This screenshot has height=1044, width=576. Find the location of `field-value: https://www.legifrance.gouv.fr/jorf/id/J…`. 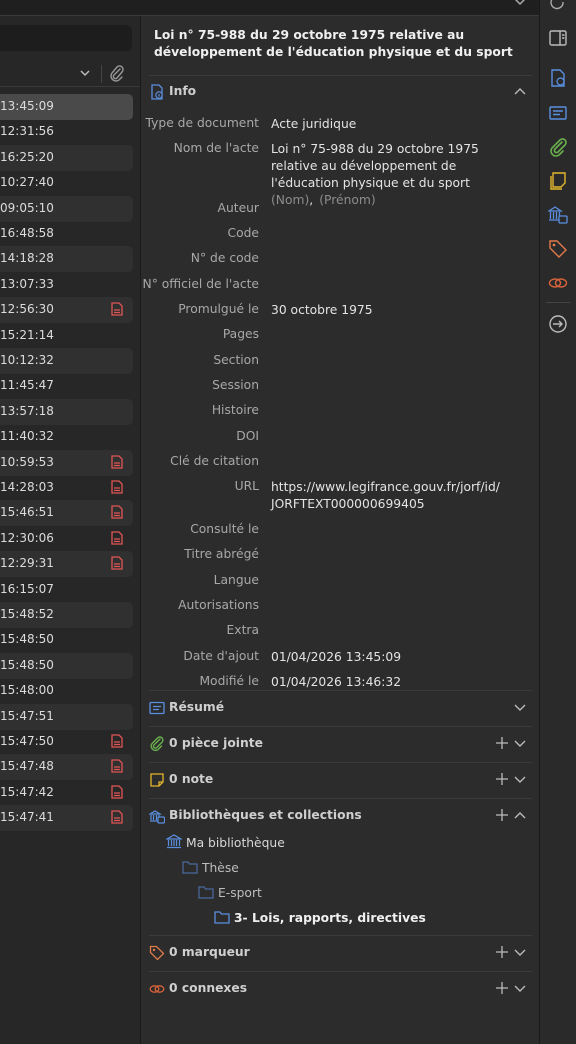

field-value: https://www.legifrance.gouv.fr/jorf/id/J… is located at coordinates (385, 496).